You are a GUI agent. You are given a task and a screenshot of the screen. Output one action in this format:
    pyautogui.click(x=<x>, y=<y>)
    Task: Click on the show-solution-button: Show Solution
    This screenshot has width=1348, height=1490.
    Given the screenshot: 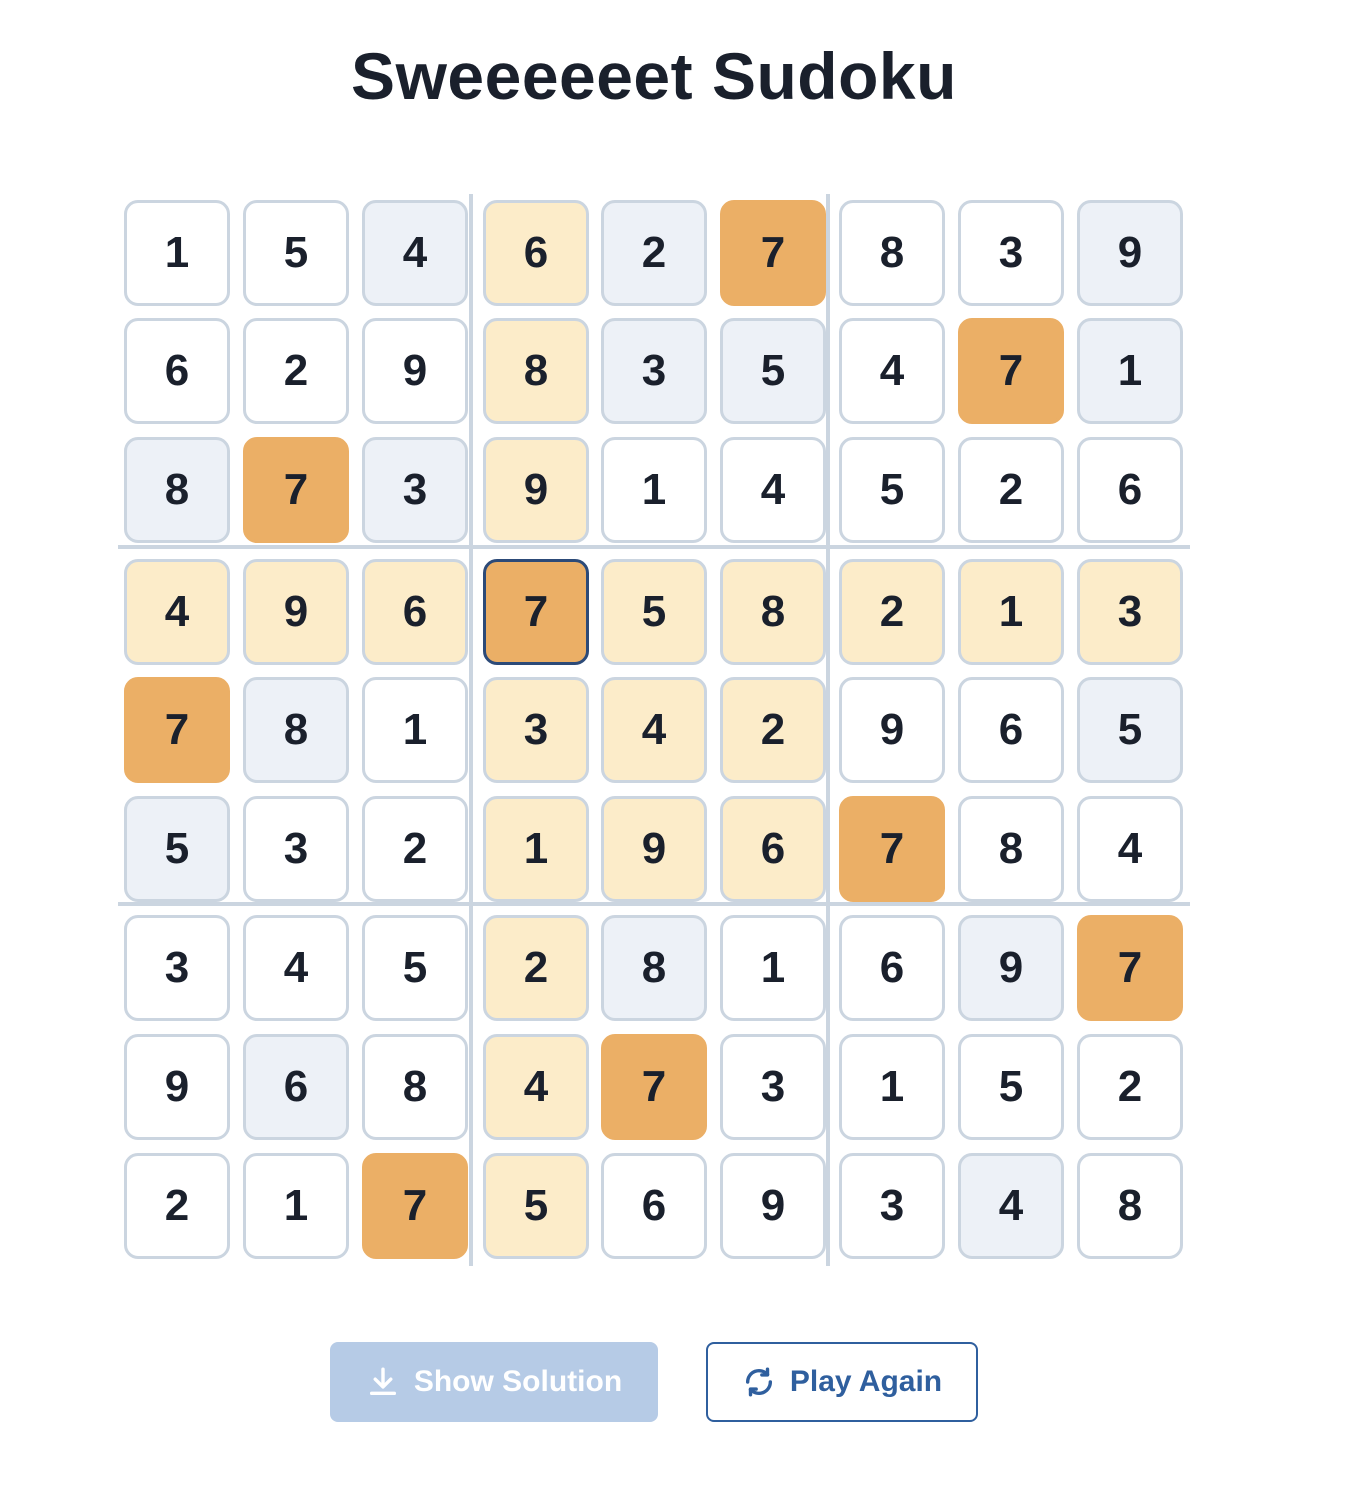 What is the action you would take?
    pyautogui.click(x=494, y=1382)
    